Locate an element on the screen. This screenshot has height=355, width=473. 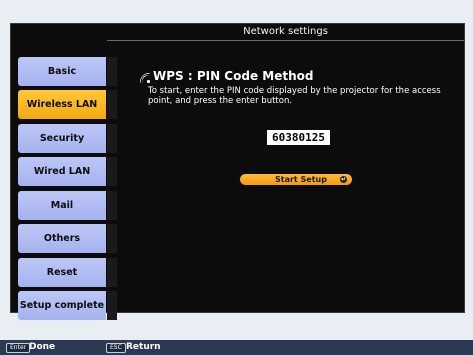
tab-security: Security is located at coordinates (62, 138).